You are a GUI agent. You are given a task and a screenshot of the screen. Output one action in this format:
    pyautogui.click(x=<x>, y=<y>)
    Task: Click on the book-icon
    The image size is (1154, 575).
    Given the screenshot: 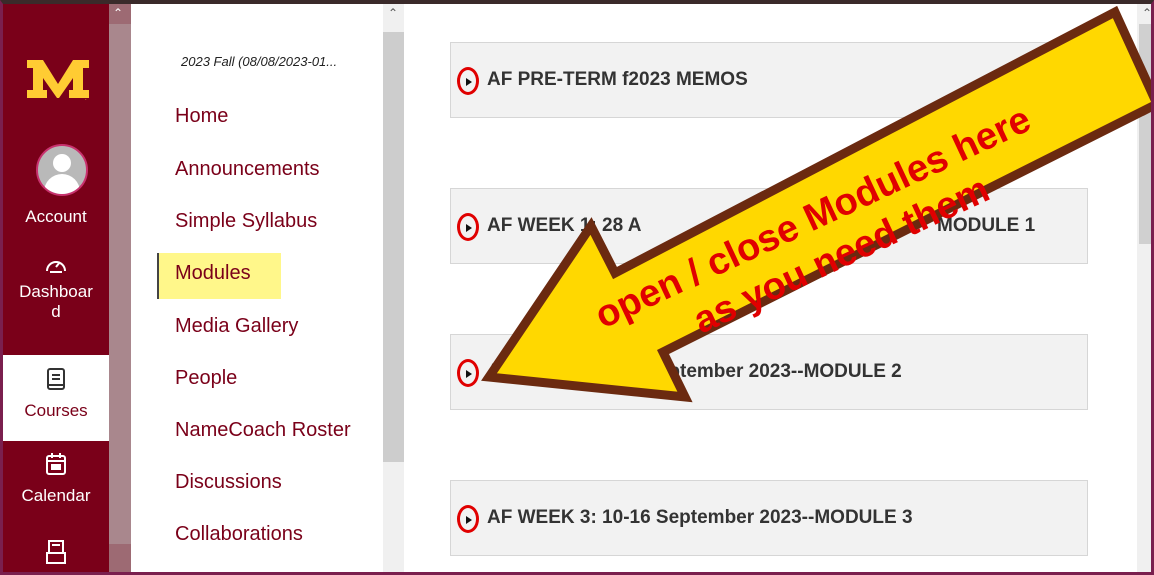 What is the action you would take?
    pyautogui.click(x=56, y=379)
    